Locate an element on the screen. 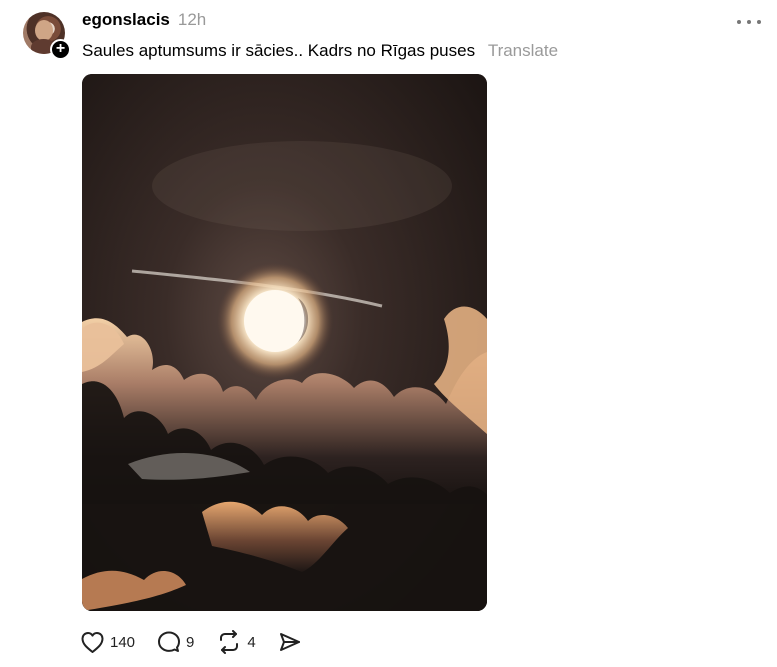 The width and height of the screenshot is (777, 667). repost-button: 4 is located at coordinates (236, 642).